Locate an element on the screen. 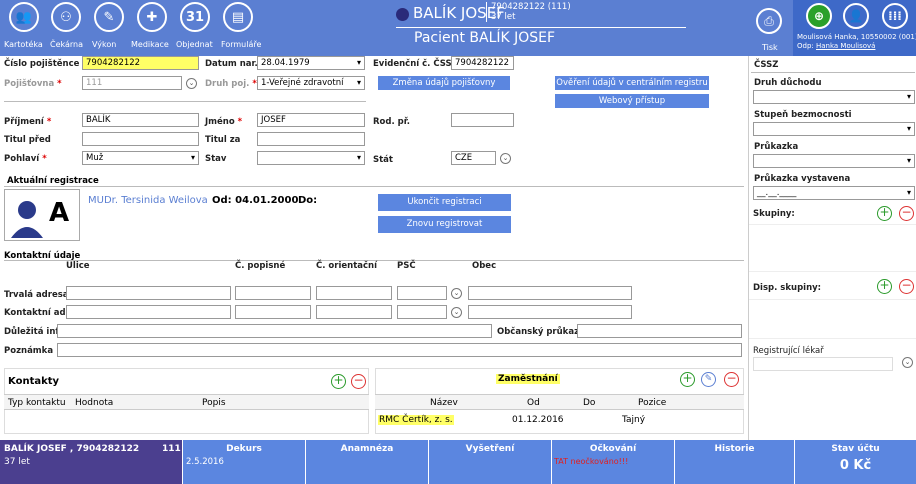  skupiny-label: Skupiny: is located at coordinates (774, 214).